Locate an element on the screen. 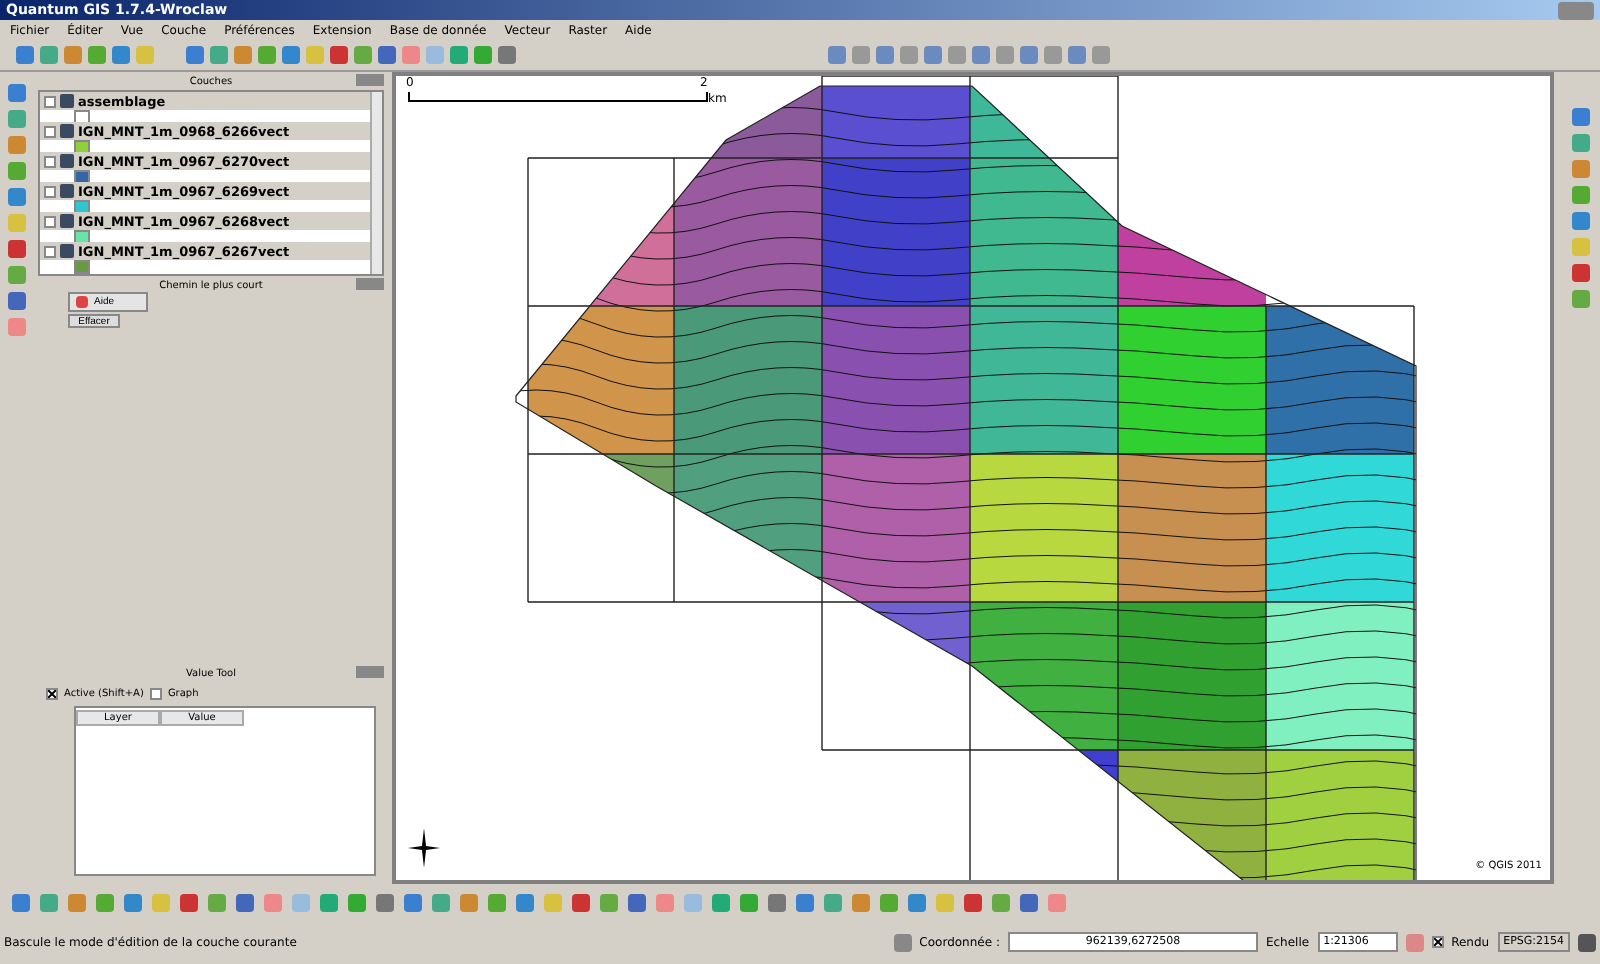 The height and width of the screenshot is (964, 1600). scale-bar-icon is located at coordinates (558, 97).